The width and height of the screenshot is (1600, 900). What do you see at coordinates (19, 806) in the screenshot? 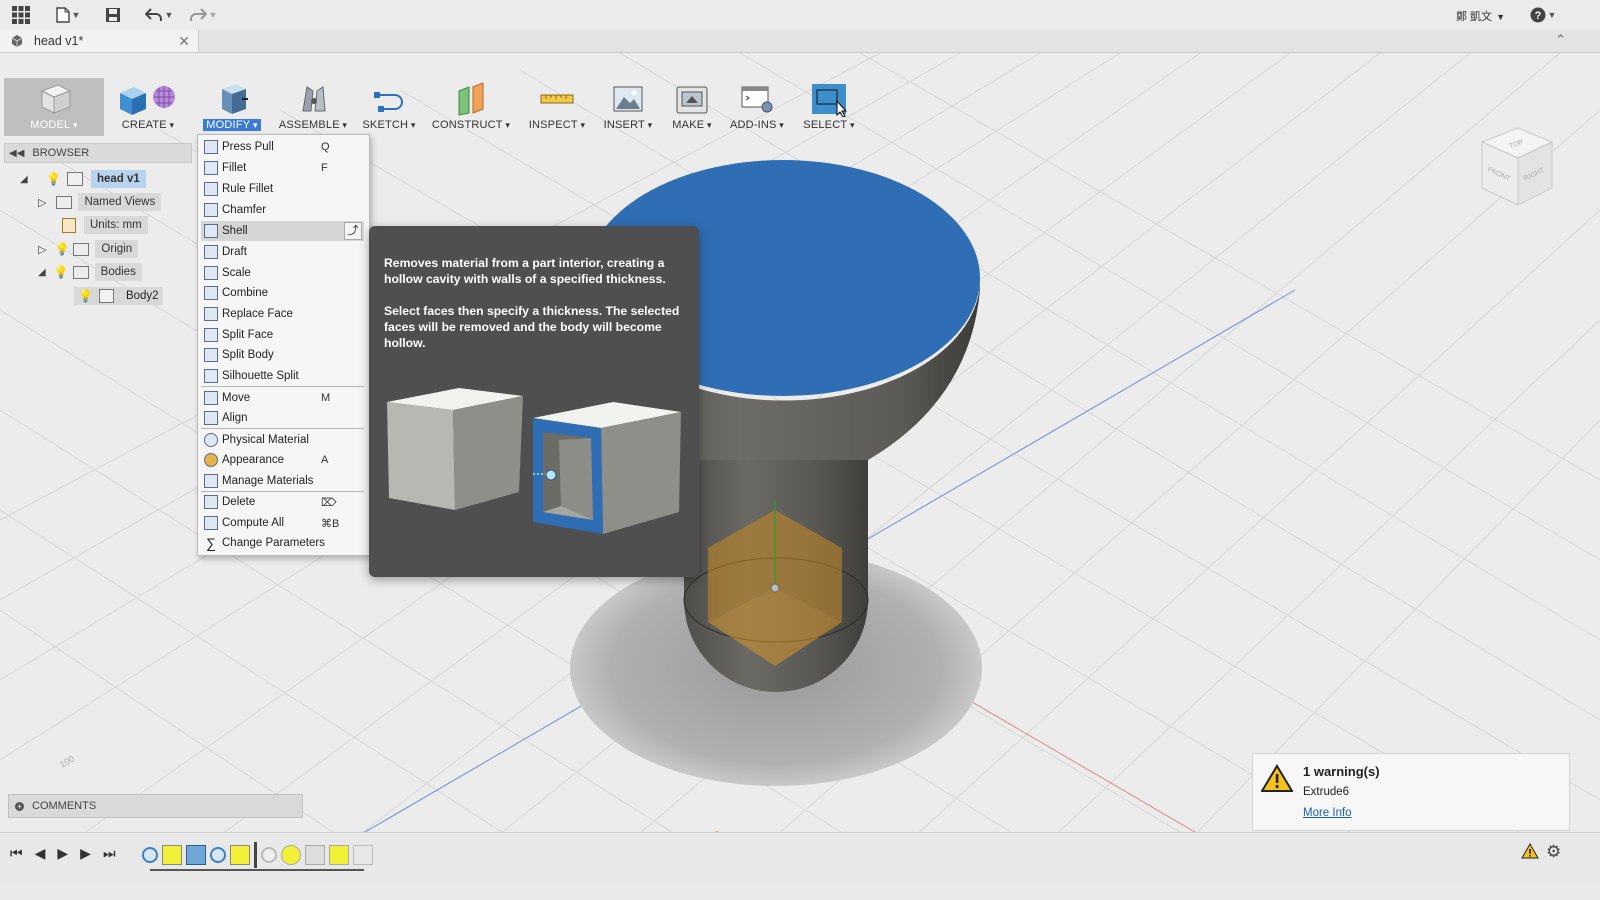
I see `add-comment-icon: +` at bounding box center [19, 806].